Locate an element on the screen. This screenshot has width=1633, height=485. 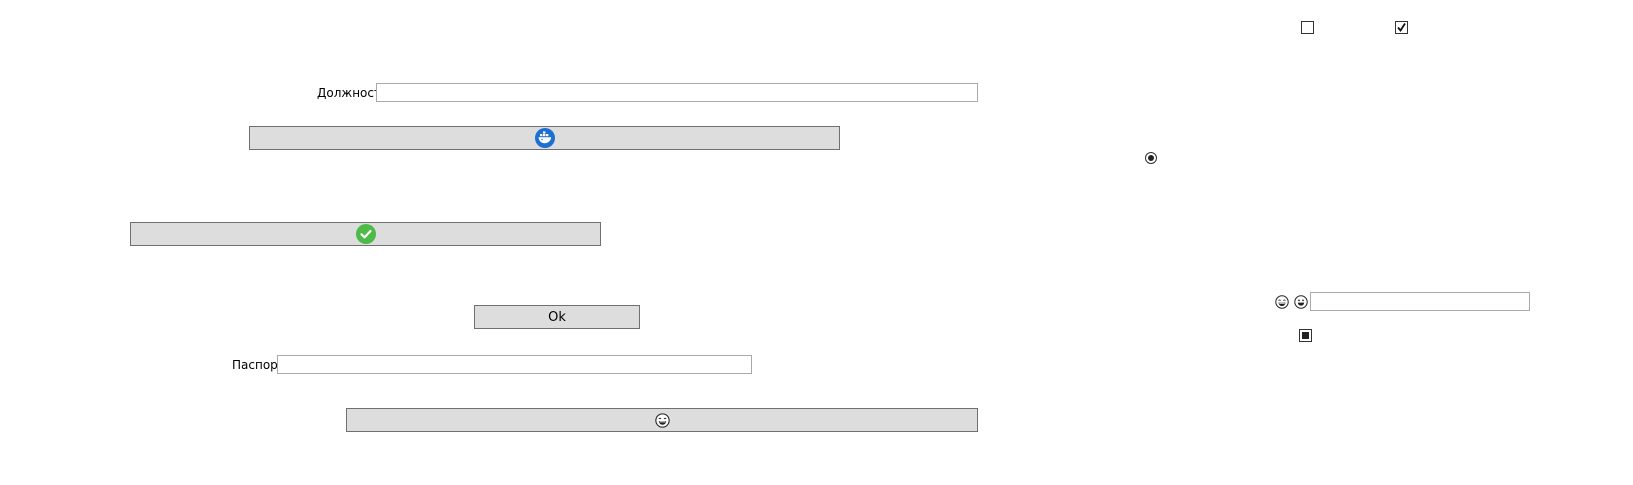
docker-button is located at coordinates (544, 138).